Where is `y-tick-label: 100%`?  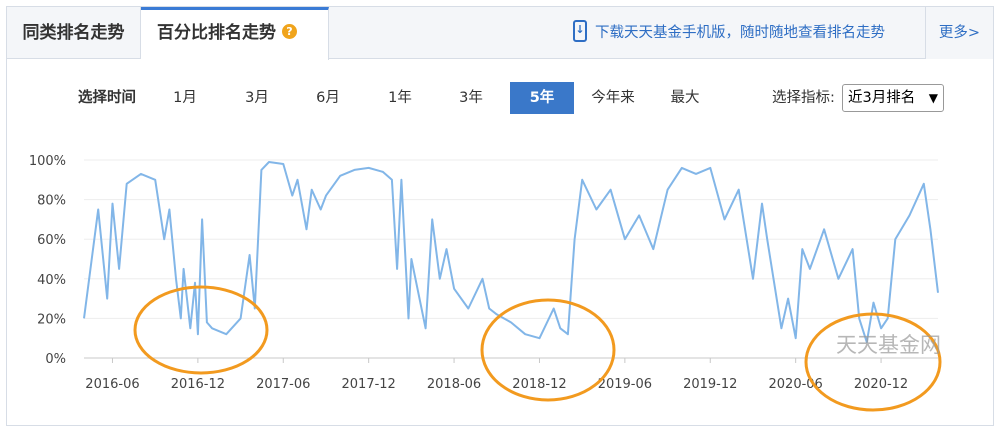
y-tick-label: 100% is located at coordinates (47, 161).